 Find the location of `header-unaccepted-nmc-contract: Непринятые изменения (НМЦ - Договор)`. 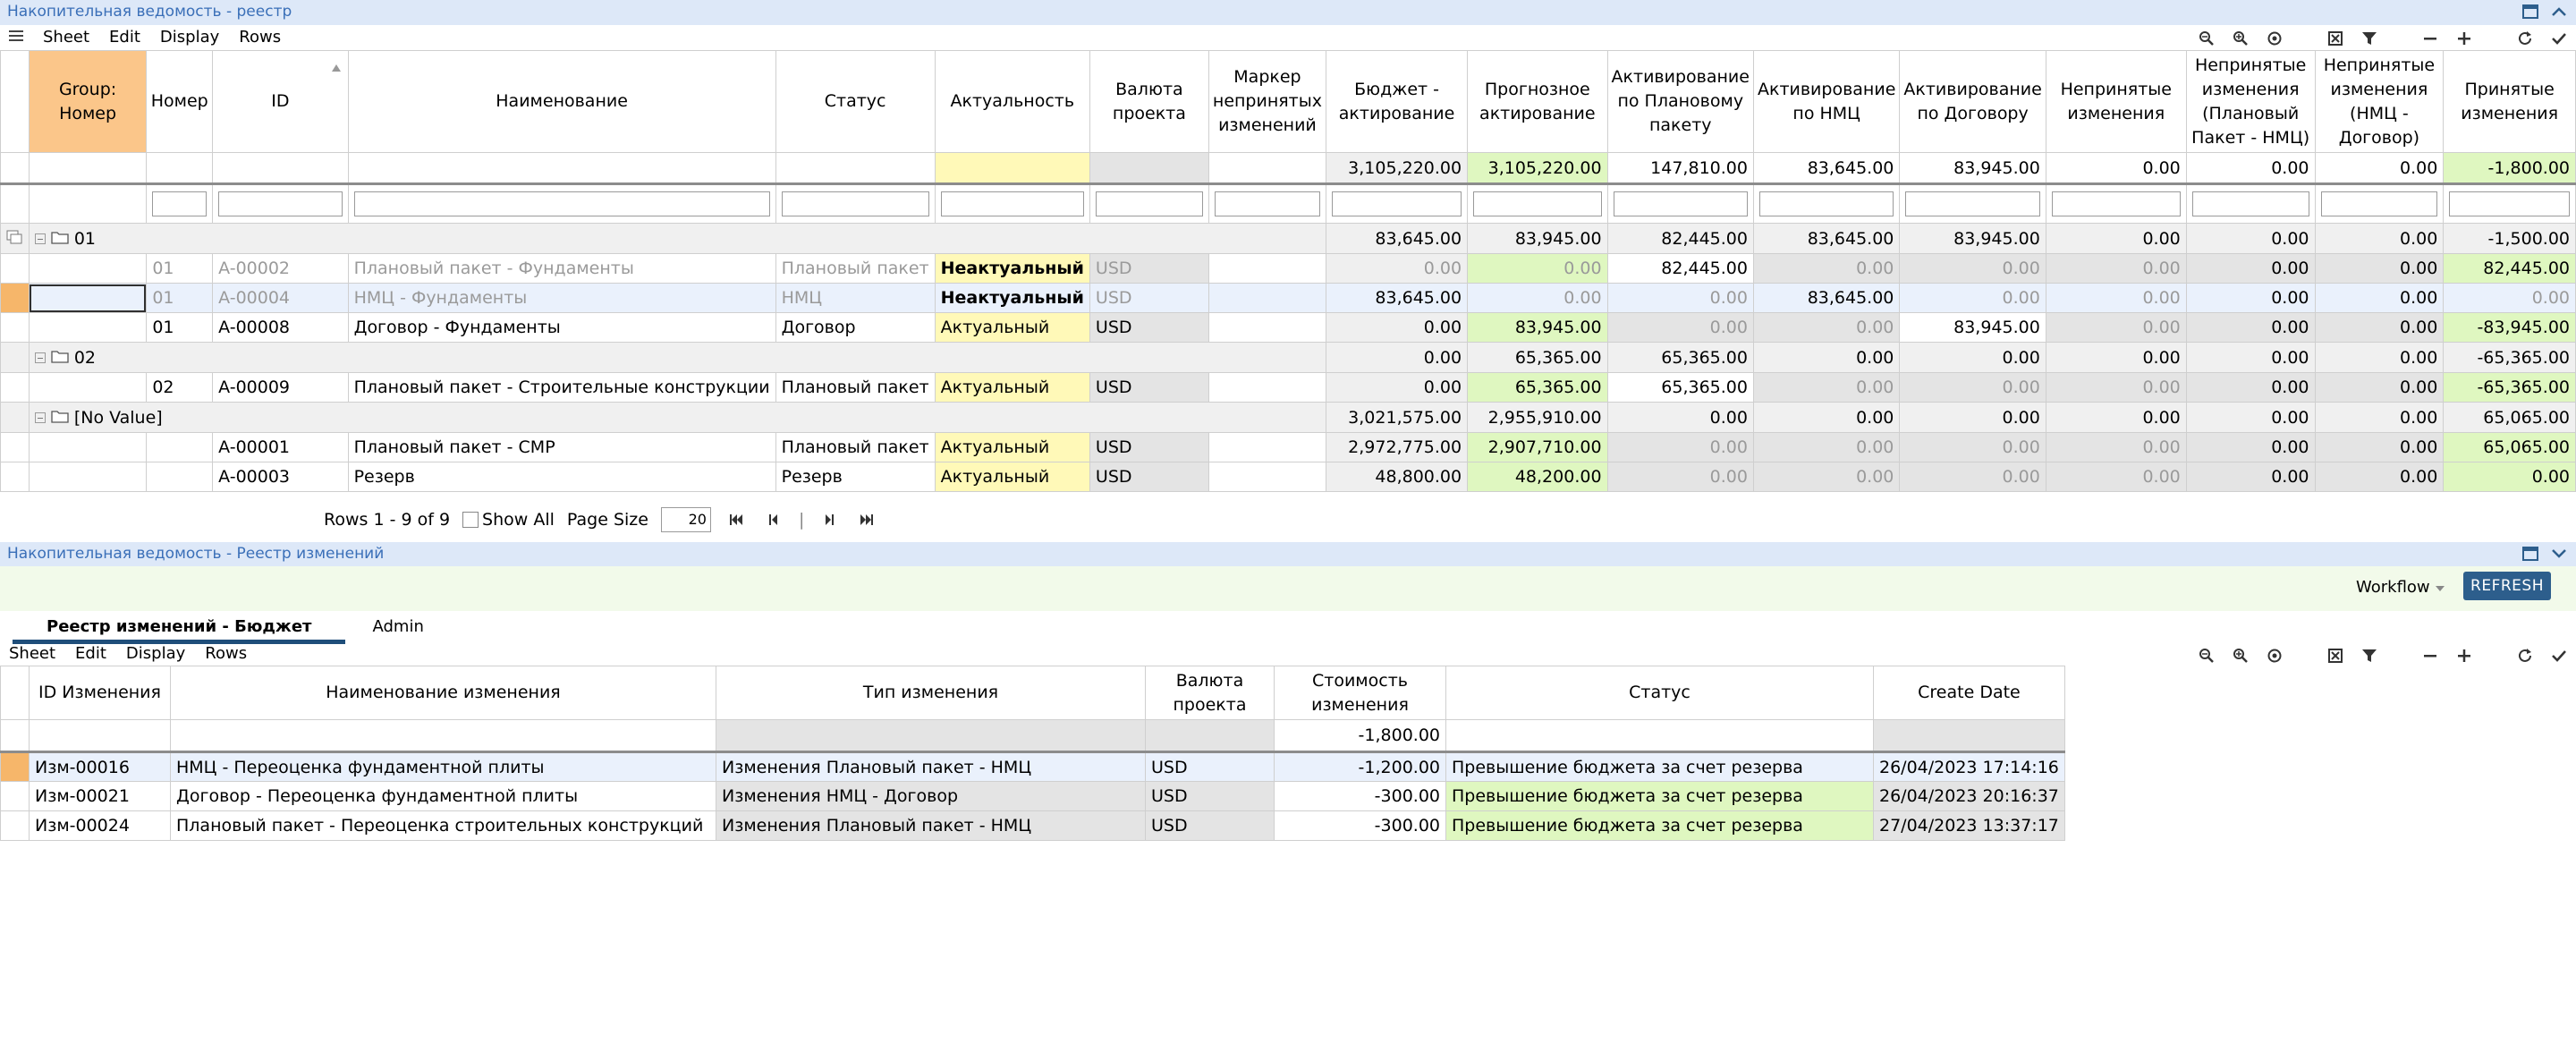

header-unaccepted-nmc-contract: Непринятые изменения (НМЦ - Договор) is located at coordinates (2379, 101).